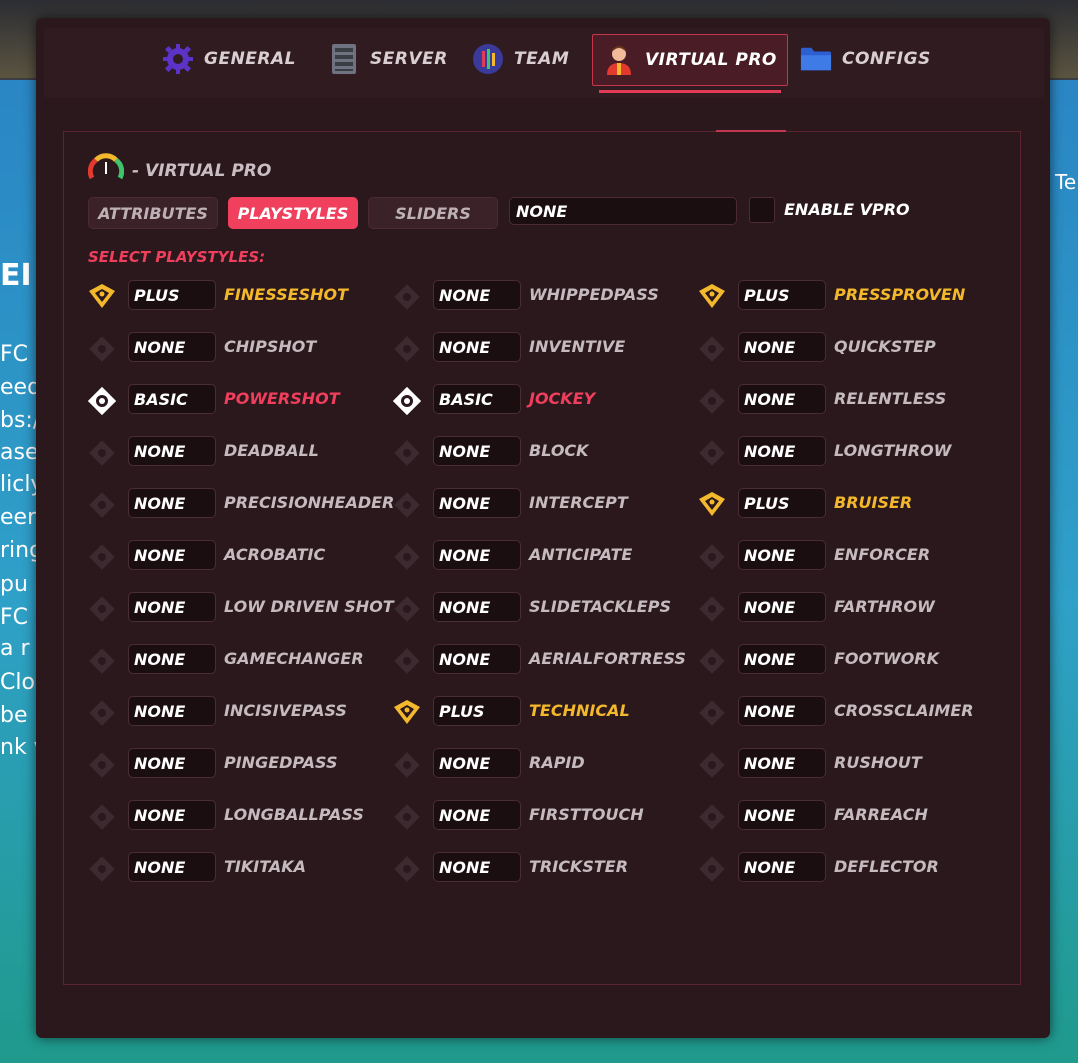  I want to click on playstyle-item: BASIC POWERSHOT, so click(232, 400).